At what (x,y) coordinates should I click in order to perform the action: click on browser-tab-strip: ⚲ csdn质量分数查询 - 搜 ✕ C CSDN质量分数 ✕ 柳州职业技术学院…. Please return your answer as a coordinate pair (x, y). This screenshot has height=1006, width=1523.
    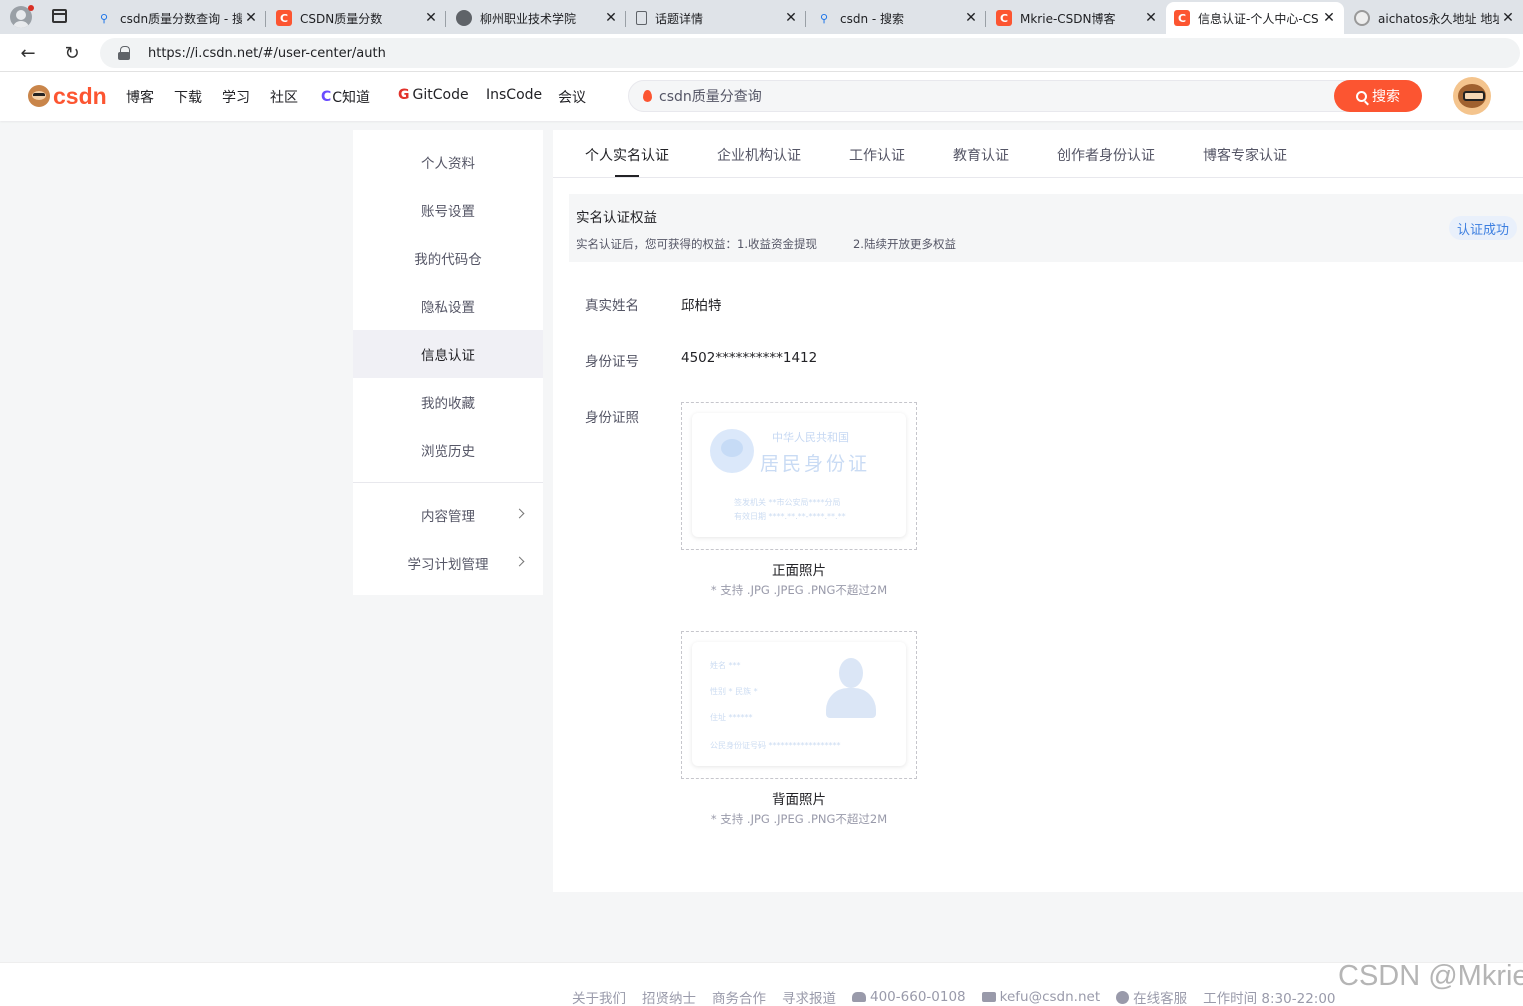
    Looking at the image, I should click on (761, 17).